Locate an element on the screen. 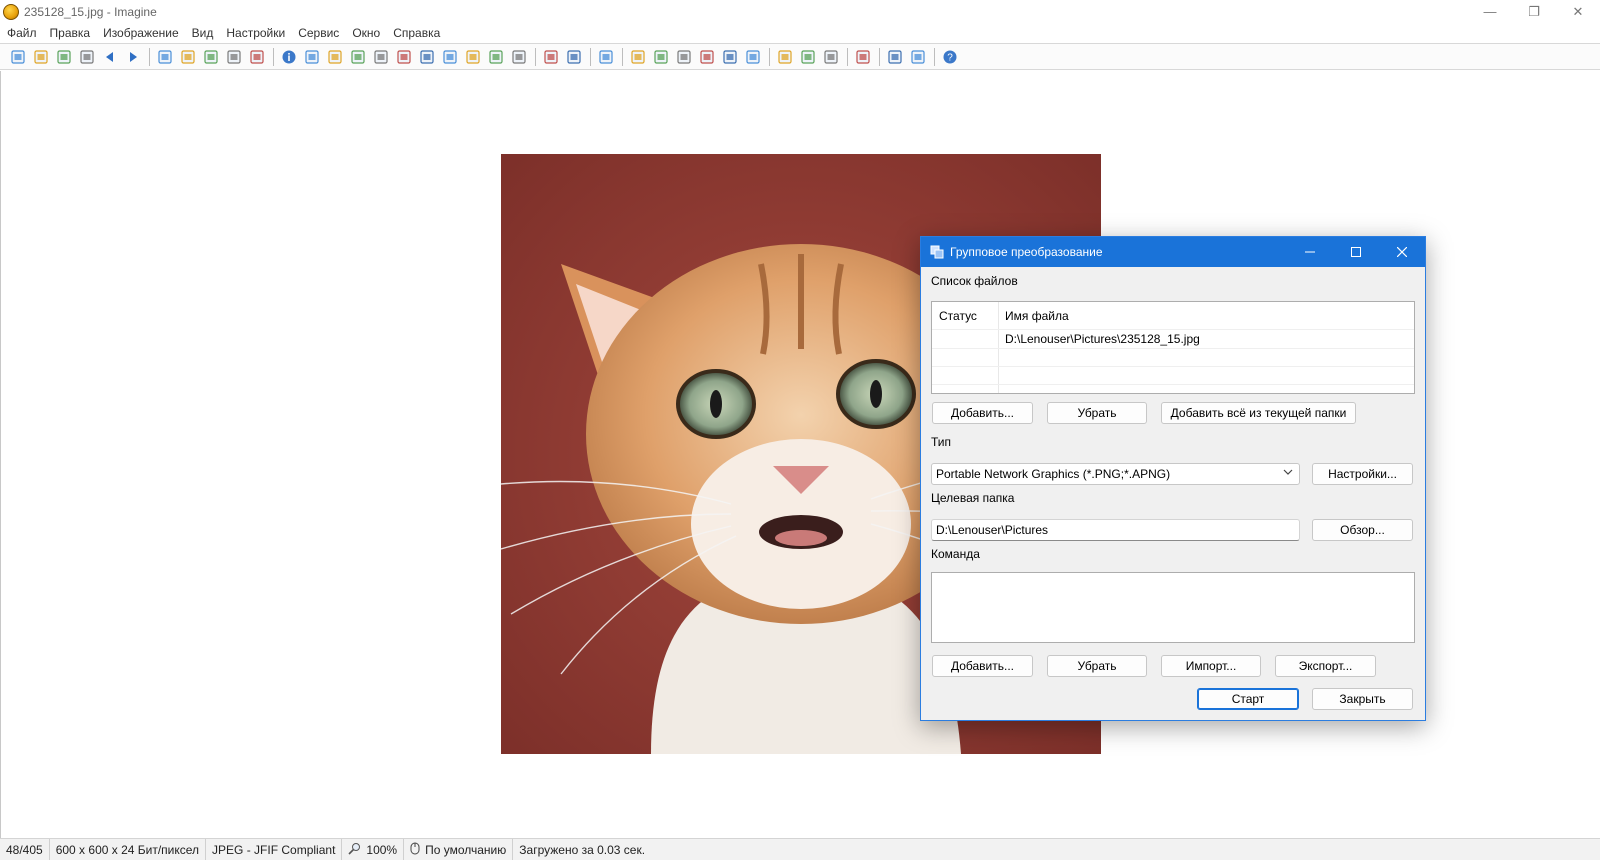 This screenshot has width=1600, height=860. dialog-title: Групповое преобразование is located at coordinates (1026, 252).